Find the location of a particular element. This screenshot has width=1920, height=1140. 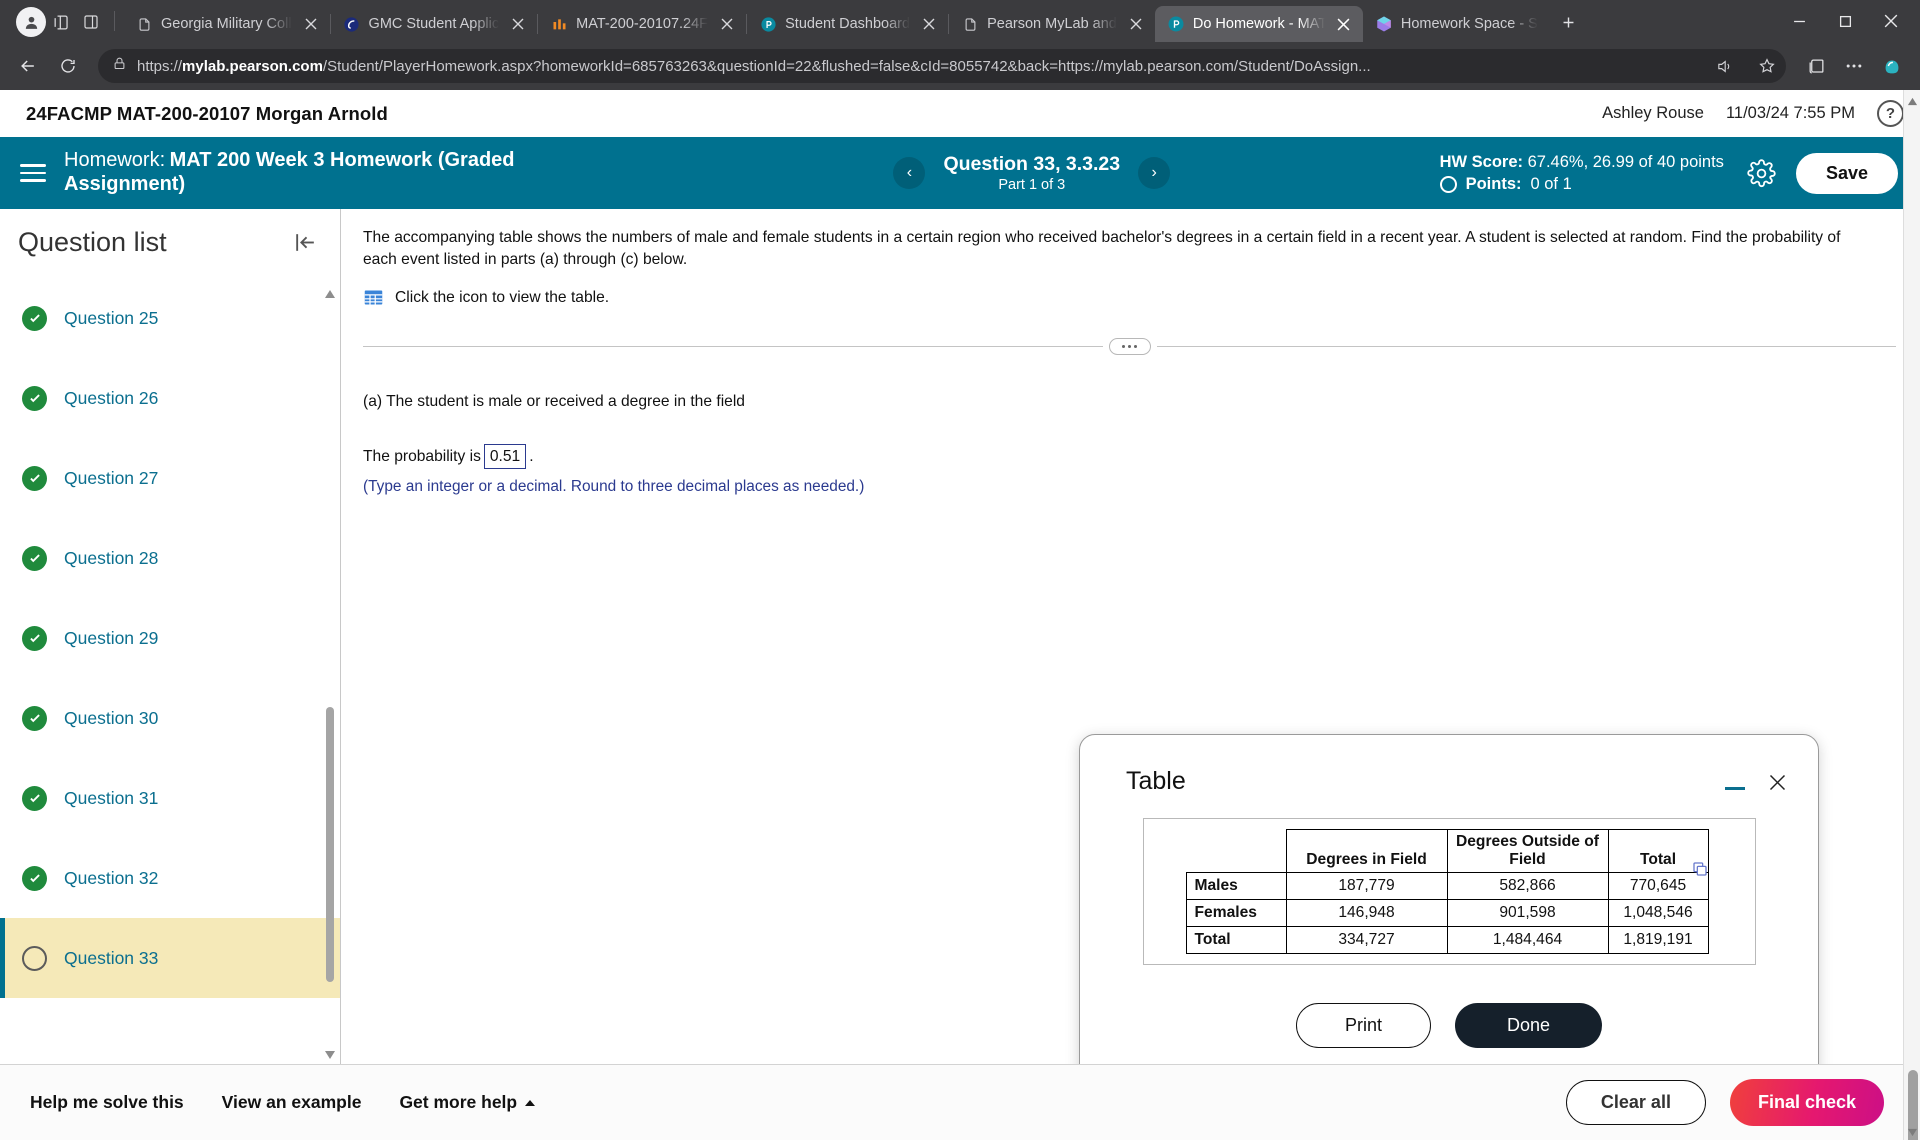

question-item-label: Question 31 is located at coordinates (111, 797).